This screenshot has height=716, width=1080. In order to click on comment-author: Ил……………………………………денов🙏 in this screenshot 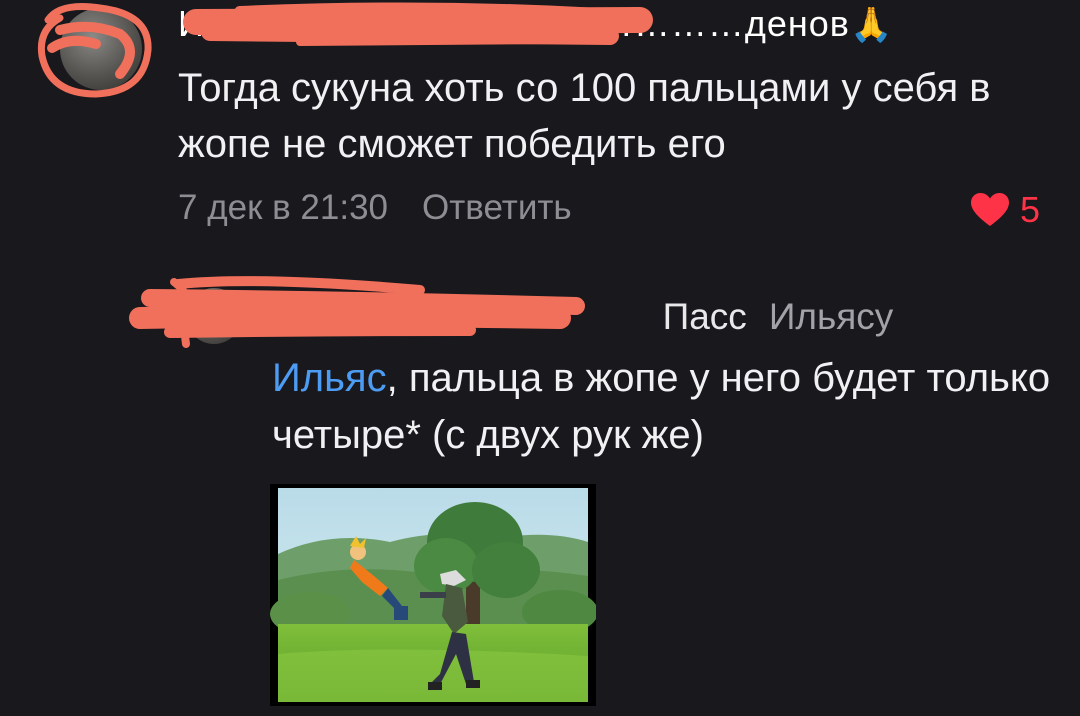, I will do `click(535, 24)`.